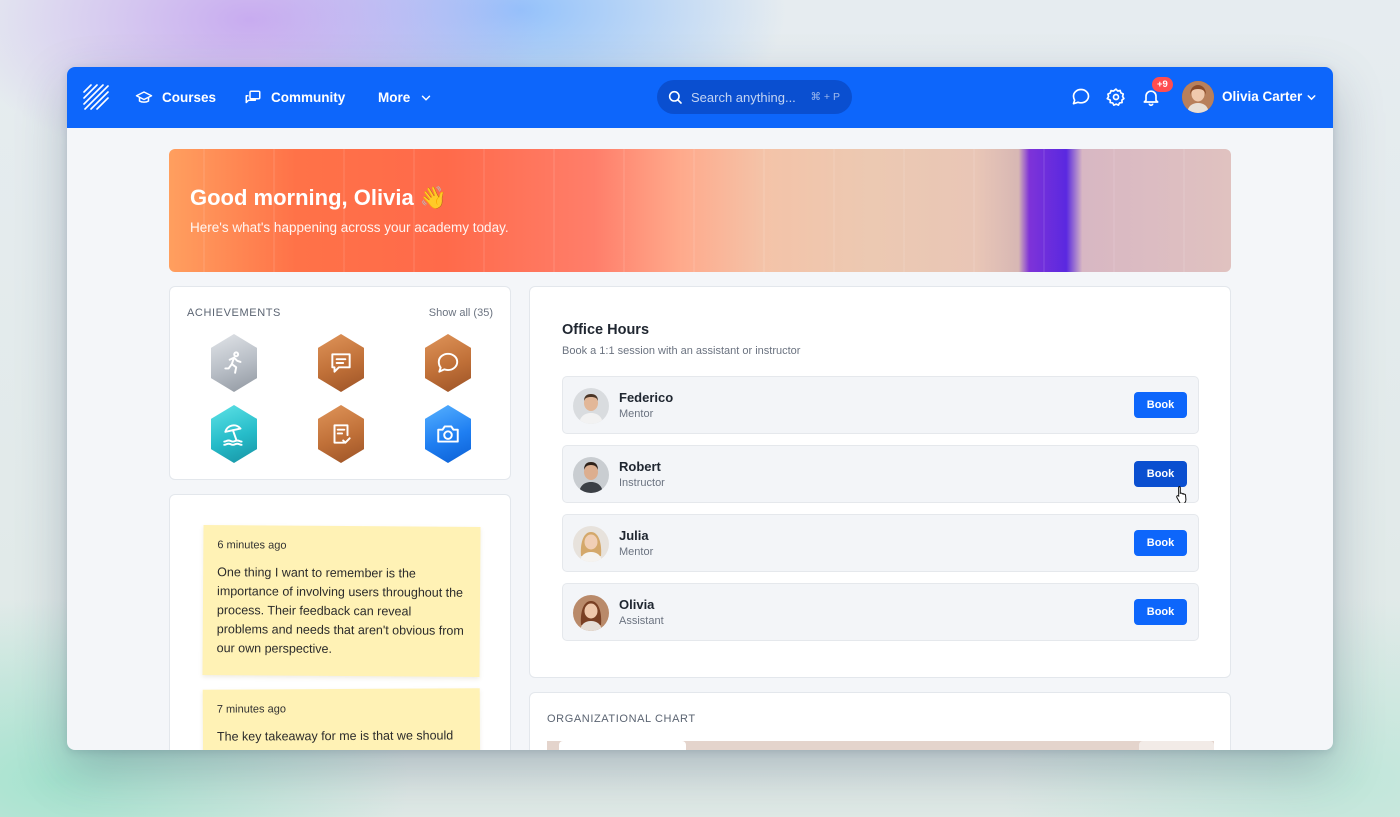  What do you see at coordinates (308, 97) in the screenshot?
I see `nav-community-label: Community` at bounding box center [308, 97].